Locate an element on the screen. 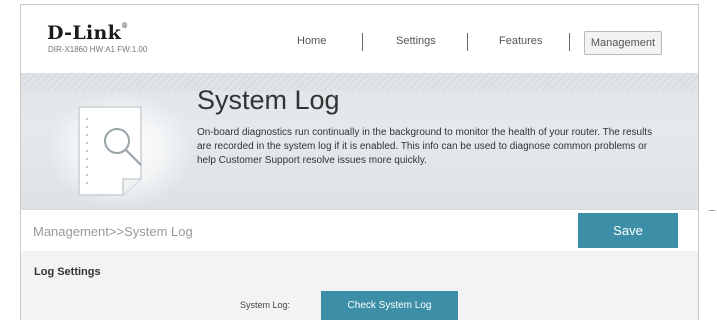 Image resolution: width=717 pixels, height=320 pixels. system-log-label: System Log: is located at coordinates (265, 305).